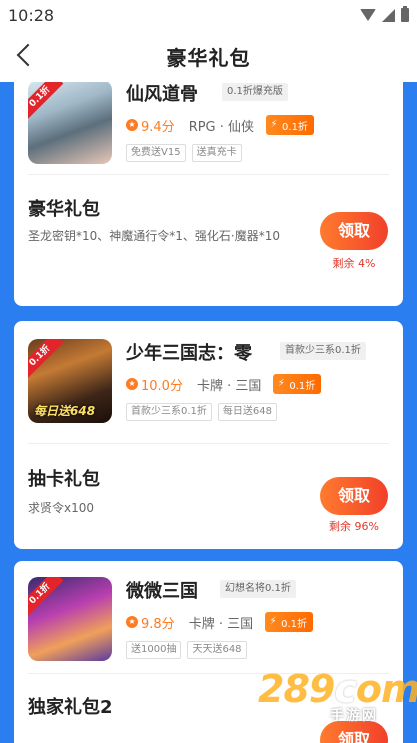 The height and width of the screenshot is (743, 417). I want to click on wifi-icon, so click(368, 15).